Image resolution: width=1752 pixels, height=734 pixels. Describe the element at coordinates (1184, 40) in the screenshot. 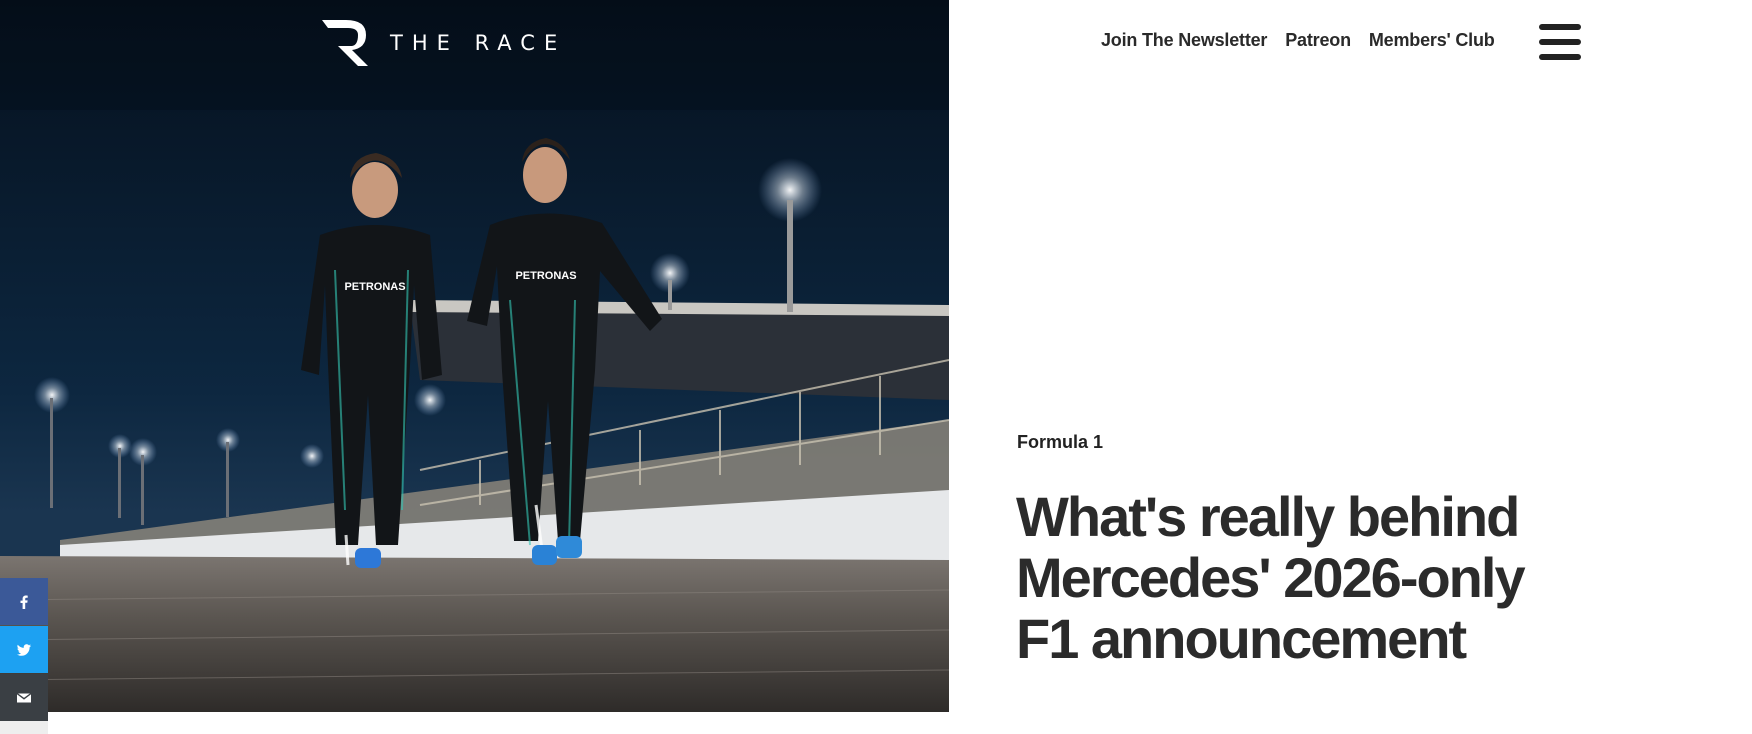

I see `nav-newsletter-link: Join The Newsletter` at that location.